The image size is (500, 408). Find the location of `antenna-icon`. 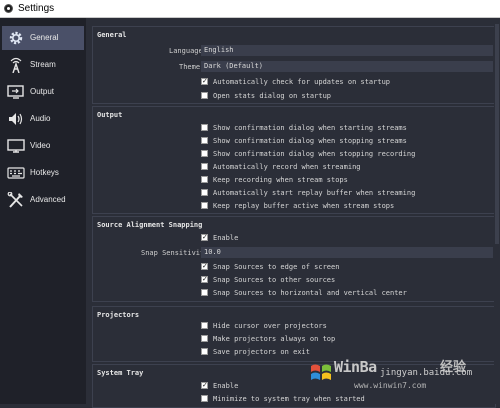

antenna-icon is located at coordinates (16, 65).